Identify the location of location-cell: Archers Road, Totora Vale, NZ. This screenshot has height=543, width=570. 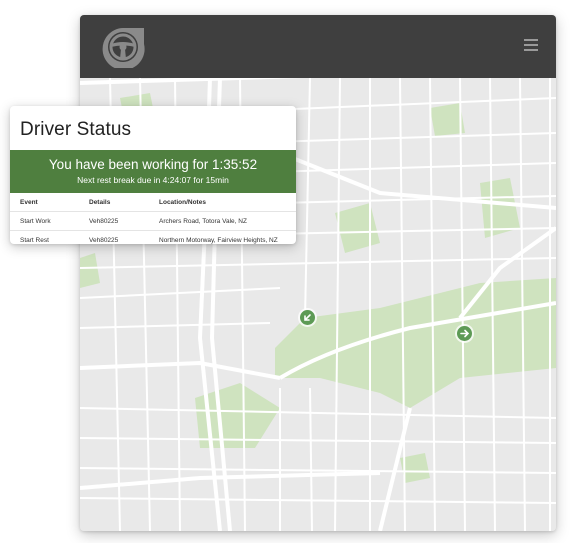
(227, 221).